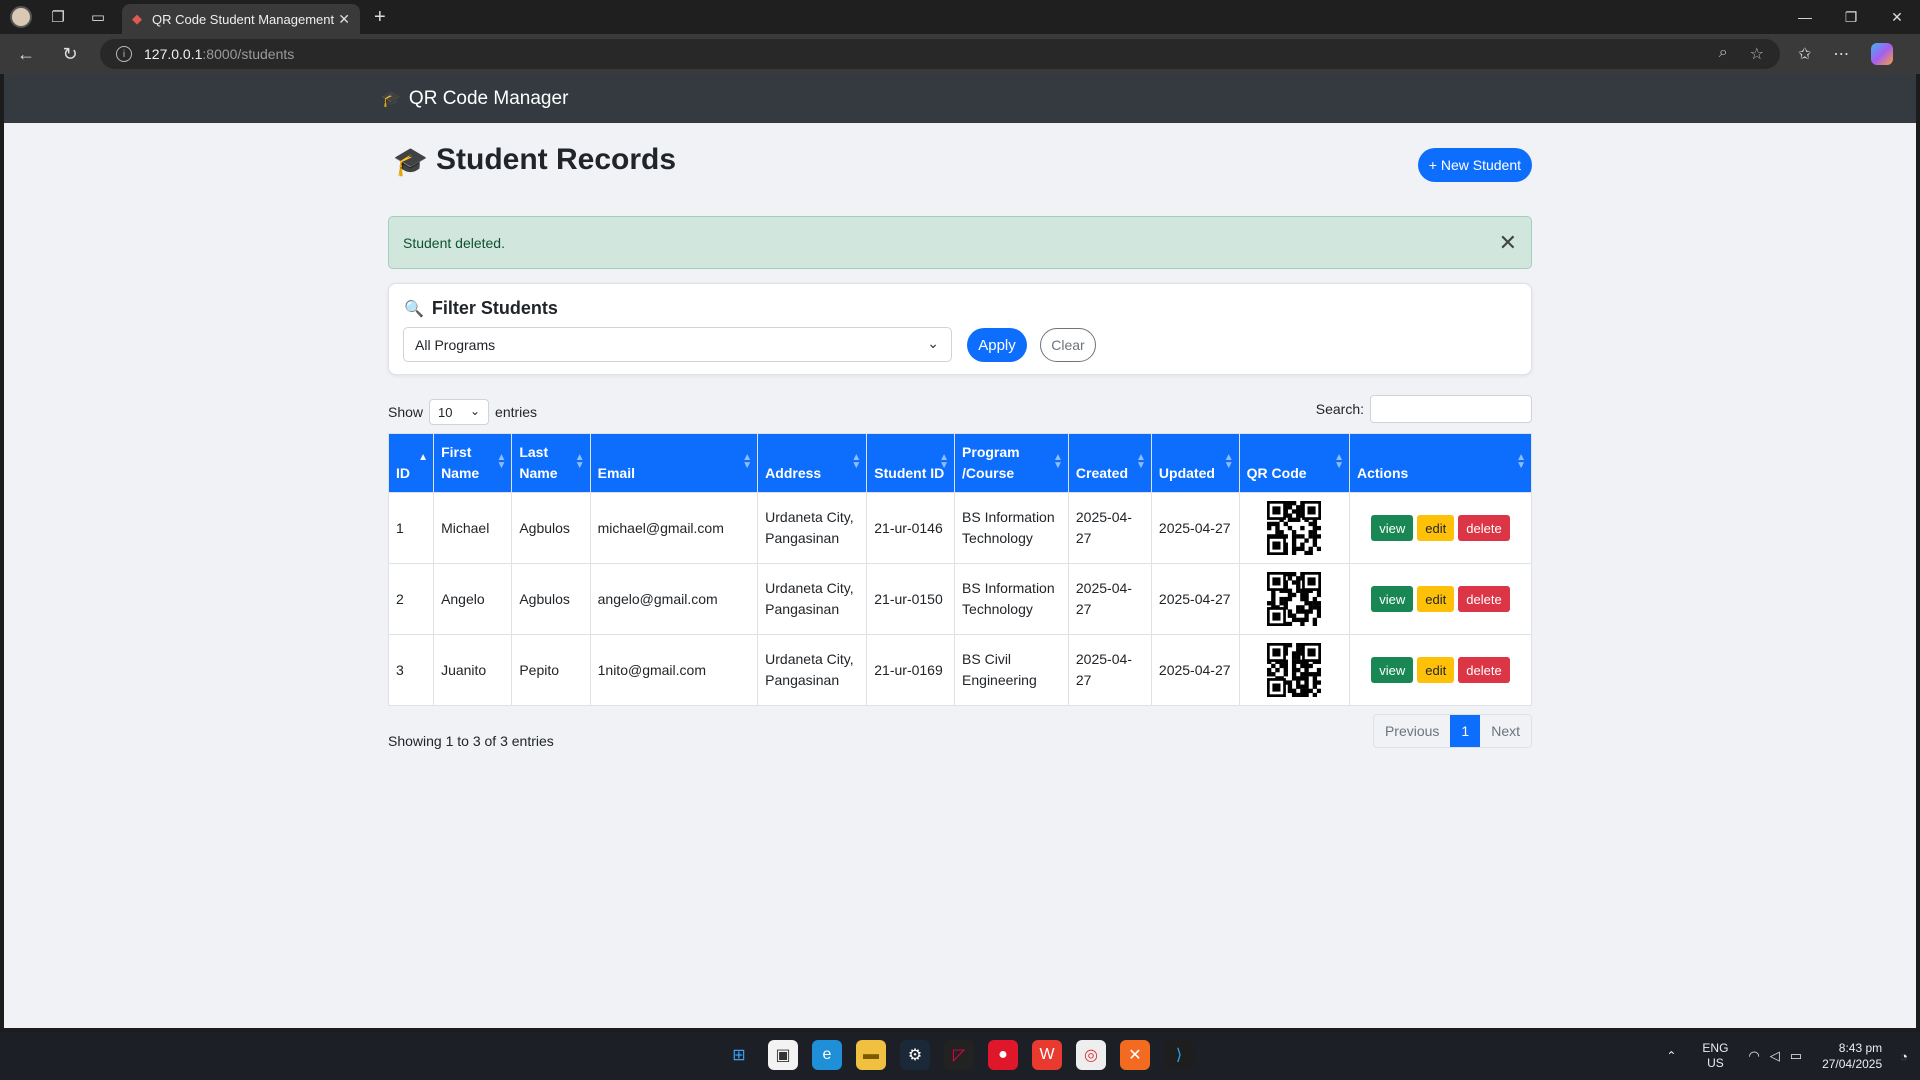 Image resolution: width=1920 pixels, height=1080 pixels. Describe the element at coordinates (911, 463) in the screenshot. I see `col-header-student-id: Student ID ▲ ▼` at that location.